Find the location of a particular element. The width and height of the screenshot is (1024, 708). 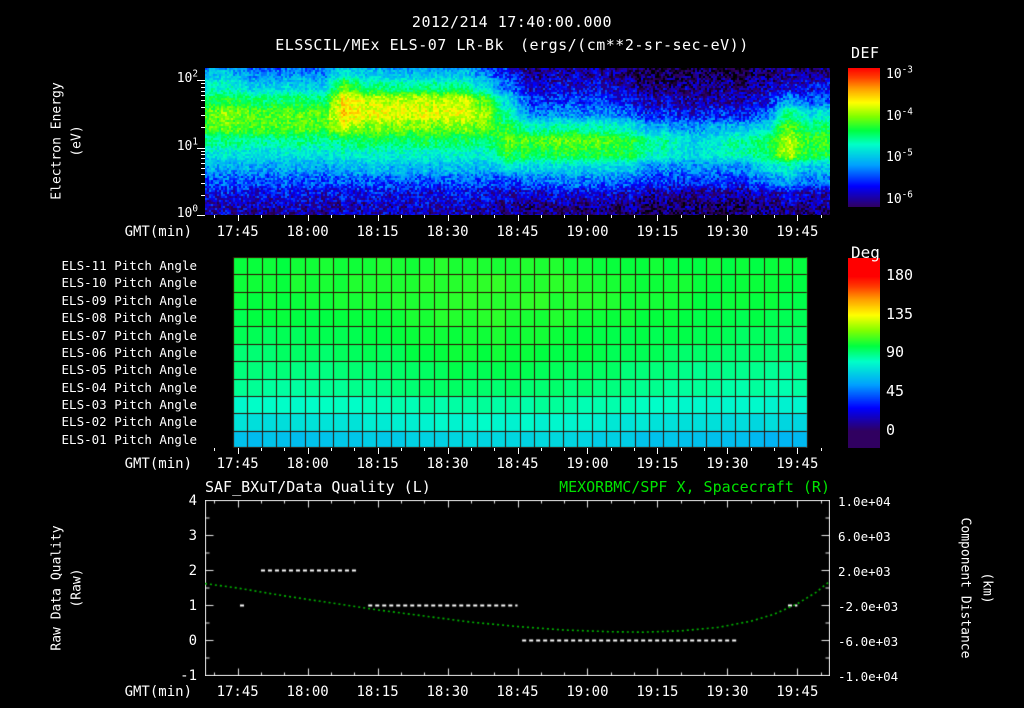

deg-colorbar-tick-label: 180 is located at coordinates (900, 275).